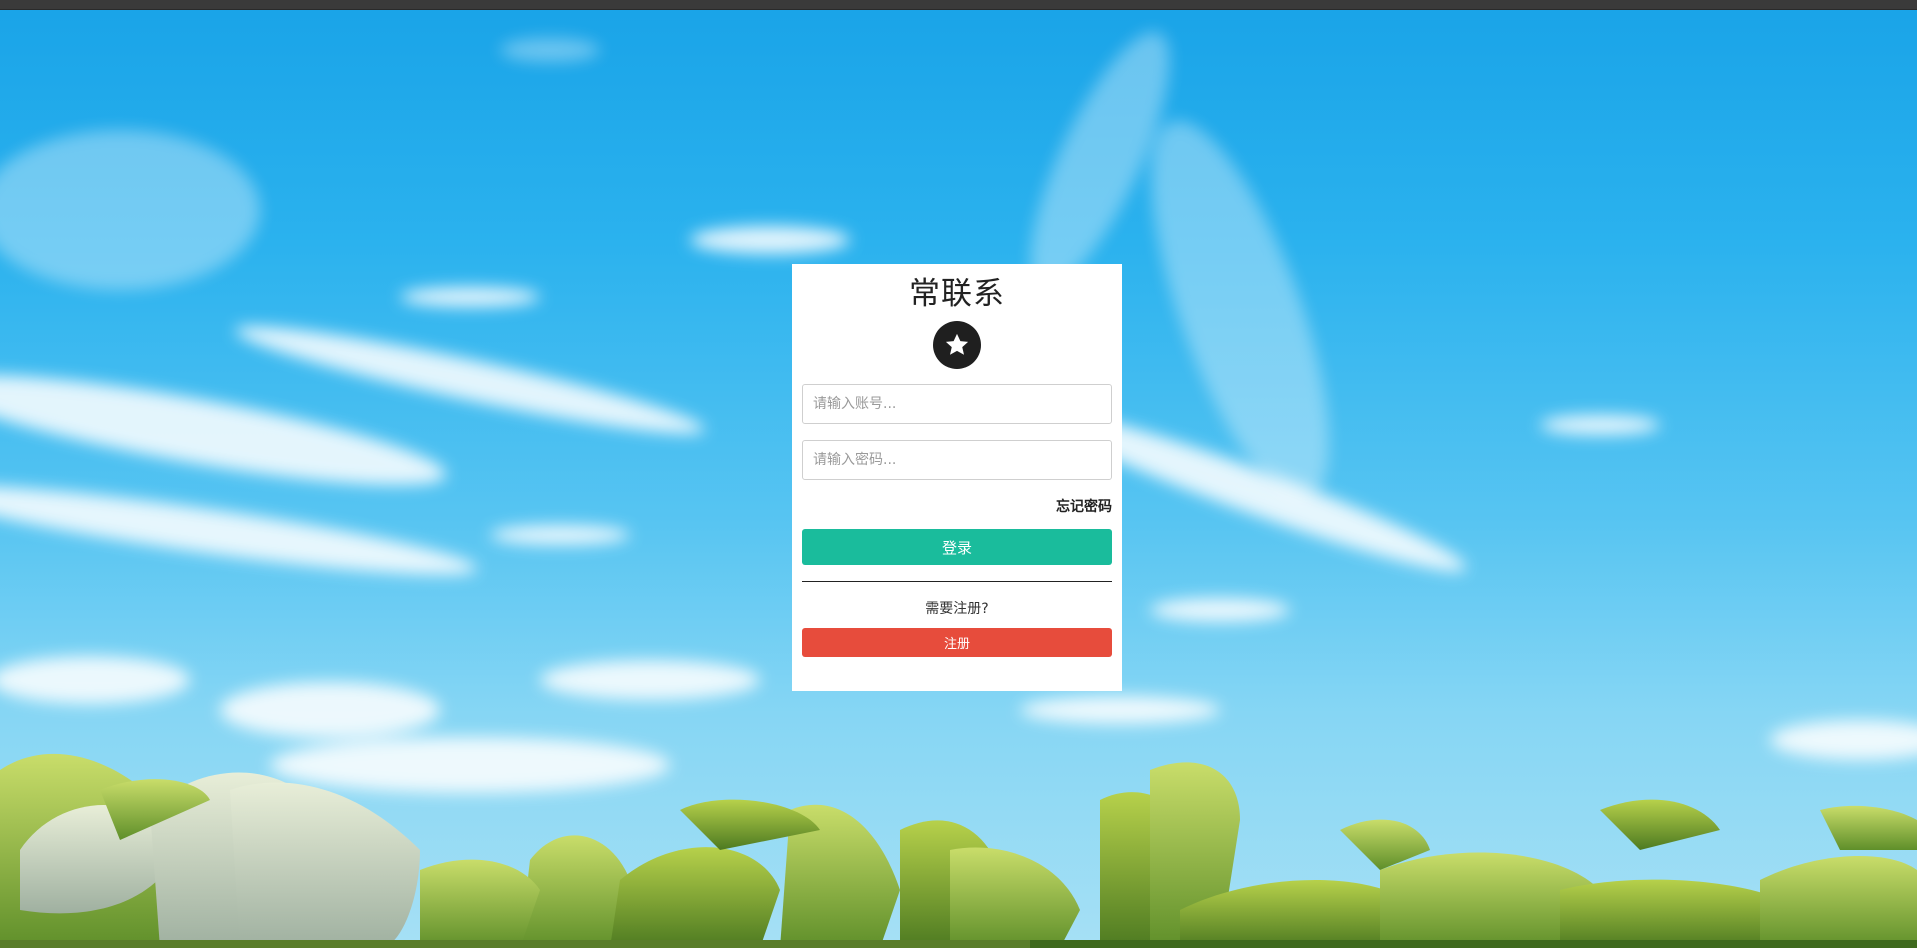 The height and width of the screenshot is (948, 1917). Describe the element at coordinates (957, 609) in the screenshot. I see `register-hint: 需要注册?` at that location.